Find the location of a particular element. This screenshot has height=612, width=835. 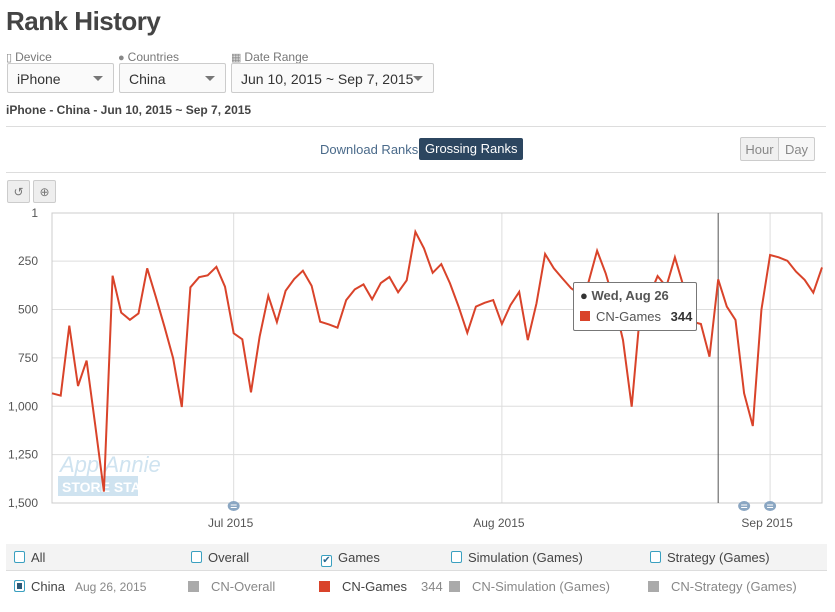

category-label: Simulation (Games) is located at coordinates (525, 557).